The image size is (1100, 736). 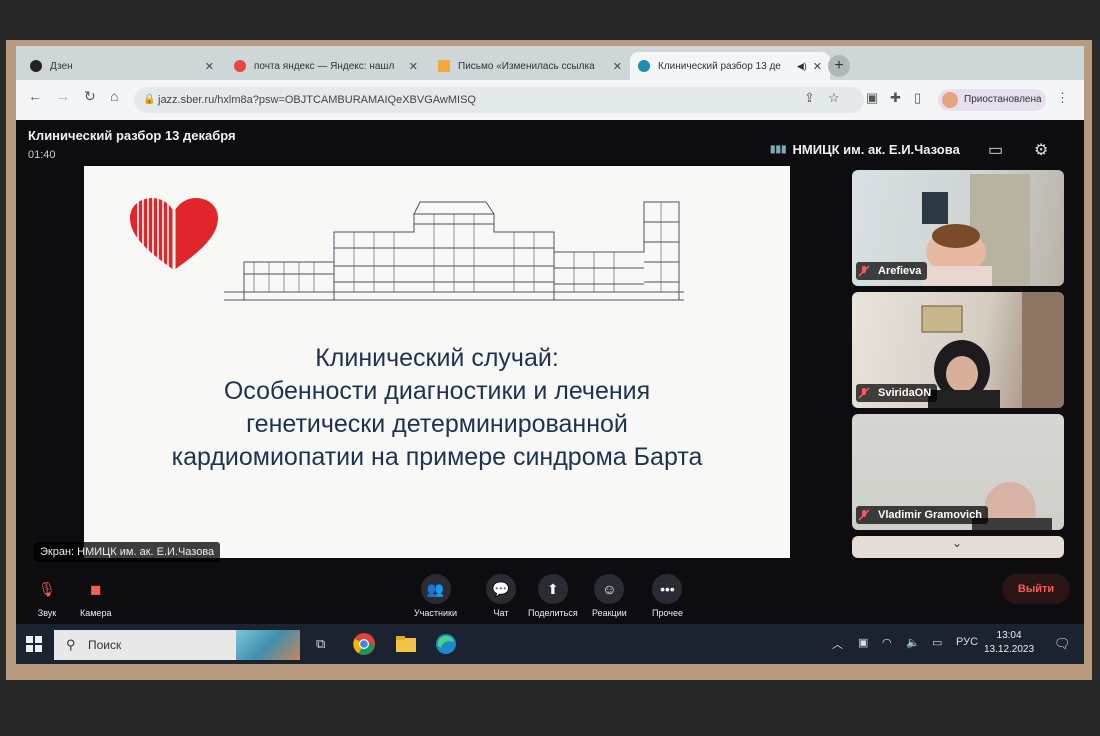 I want to click on tab-title: Письмо «Изменилась ссылка, so click(x=526, y=66).